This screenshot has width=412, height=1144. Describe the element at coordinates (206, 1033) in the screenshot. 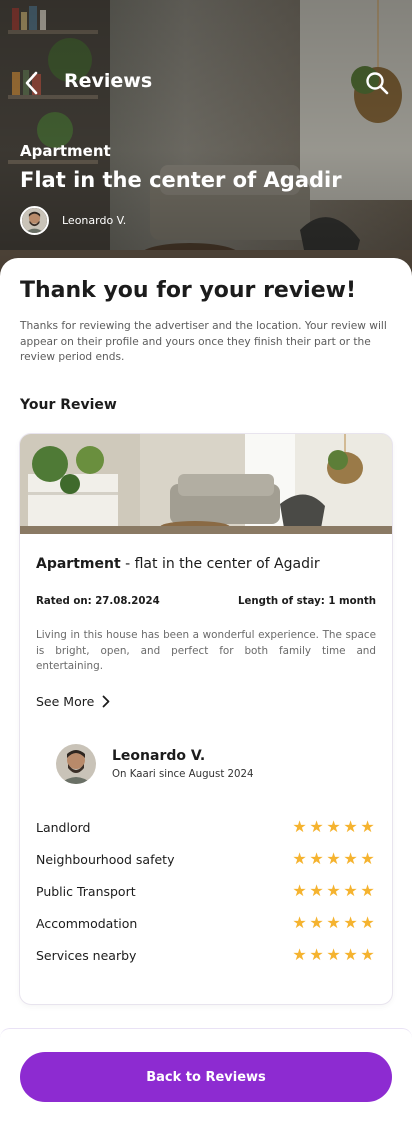

I see `footer-divider` at that location.